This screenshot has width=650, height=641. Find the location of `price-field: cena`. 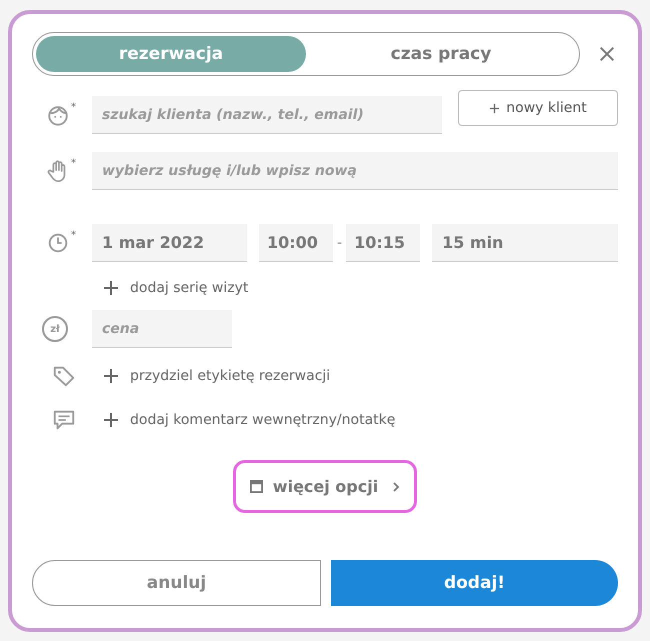

price-field: cena is located at coordinates (162, 329).